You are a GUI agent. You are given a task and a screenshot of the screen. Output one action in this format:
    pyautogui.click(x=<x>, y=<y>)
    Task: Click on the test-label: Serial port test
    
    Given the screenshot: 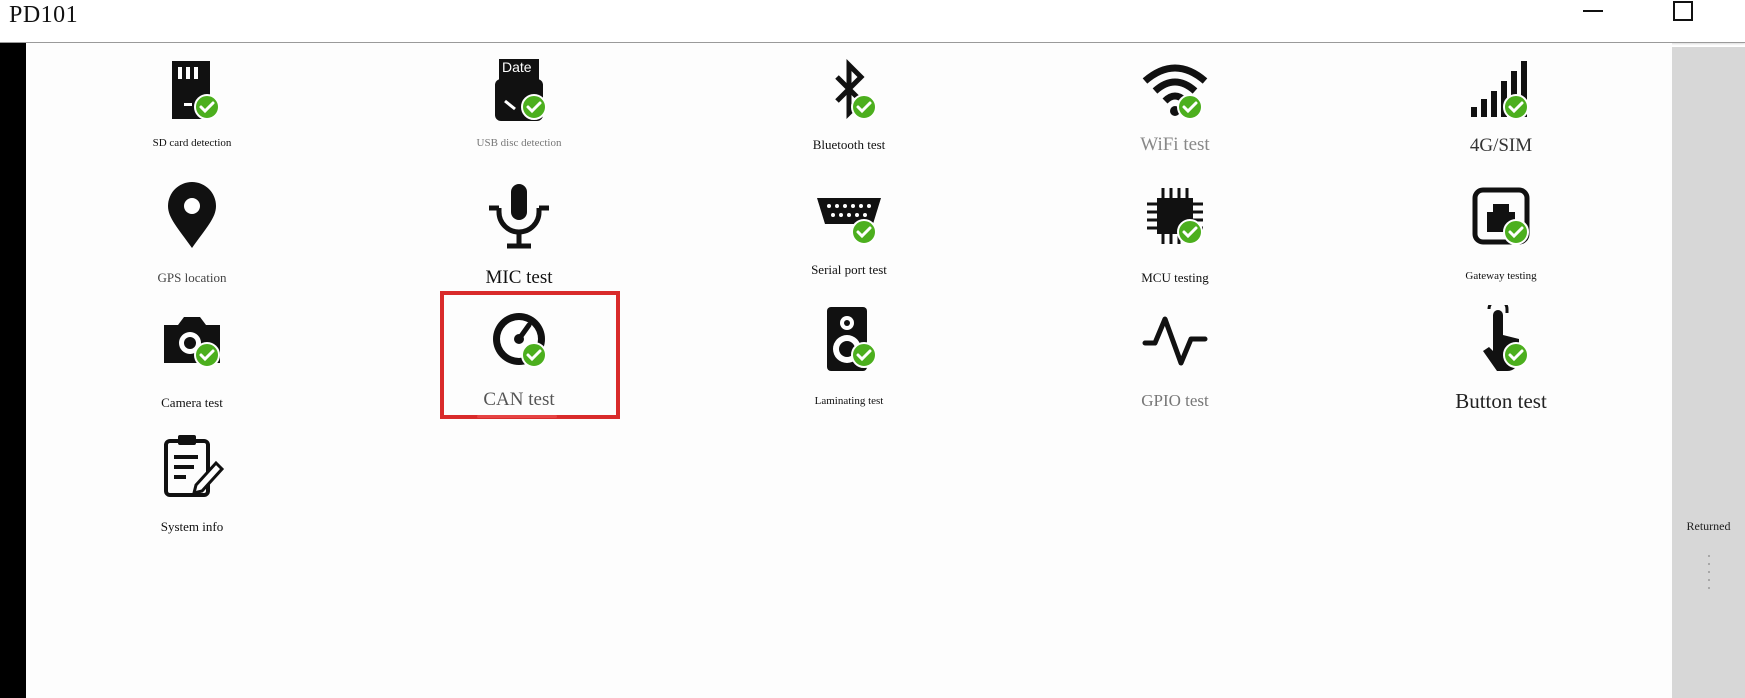 What is the action you would take?
    pyautogui.click(x=849, y=269)
    